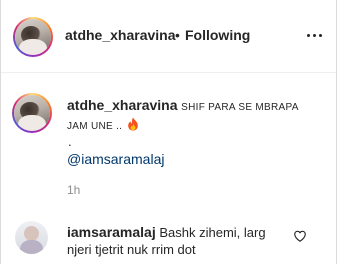 Image resolution: width=337 pixels, height=264 pixels. What do you see at coordinates (217, 35) in the screenshot?
I see `following-button: Following` at bounding box center [217, 35].